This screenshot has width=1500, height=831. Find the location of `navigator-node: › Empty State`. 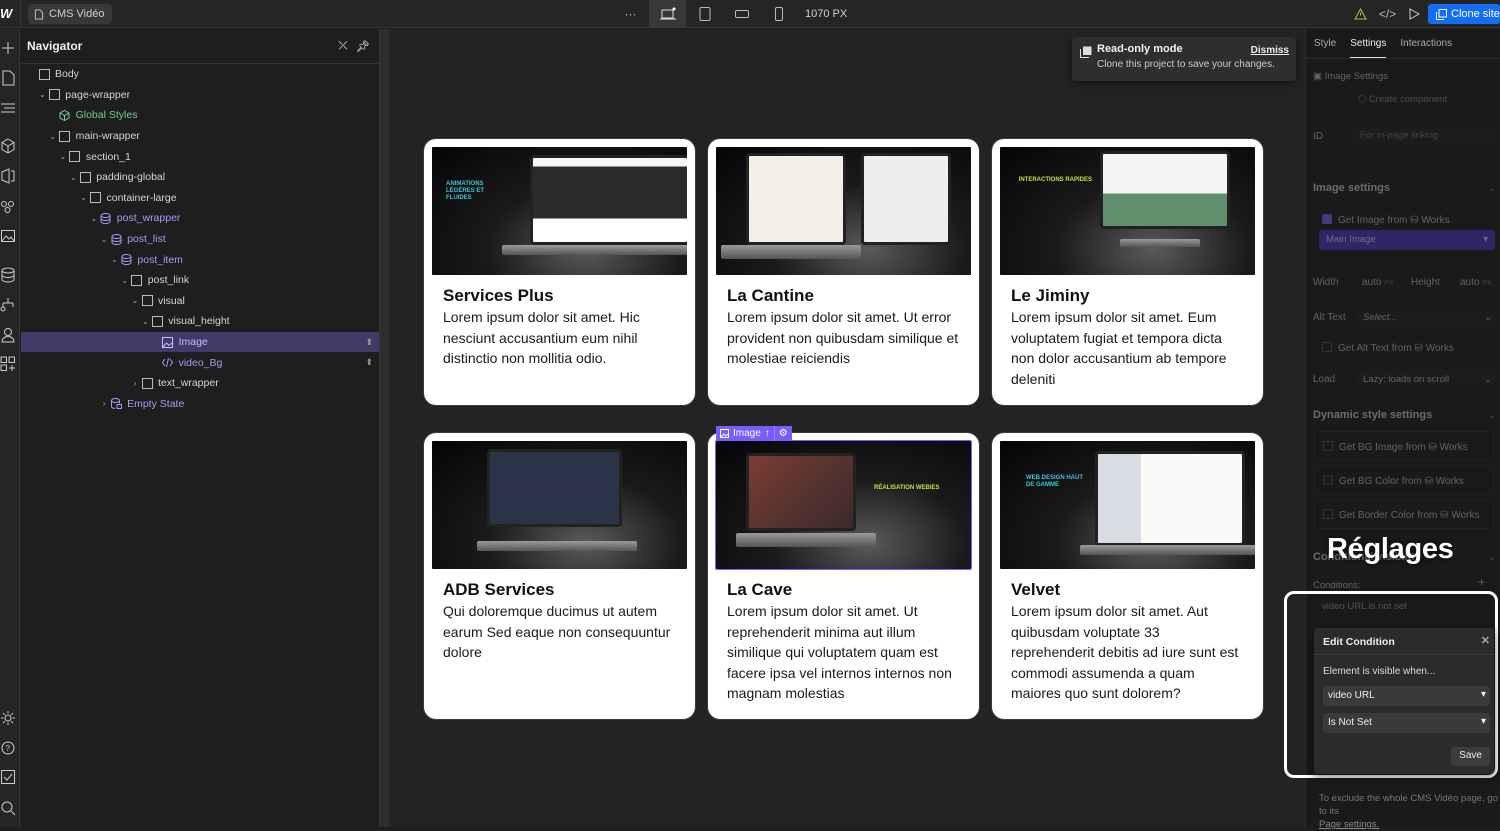

navigator-node: › Empty State is located at coordinates (200, 404).